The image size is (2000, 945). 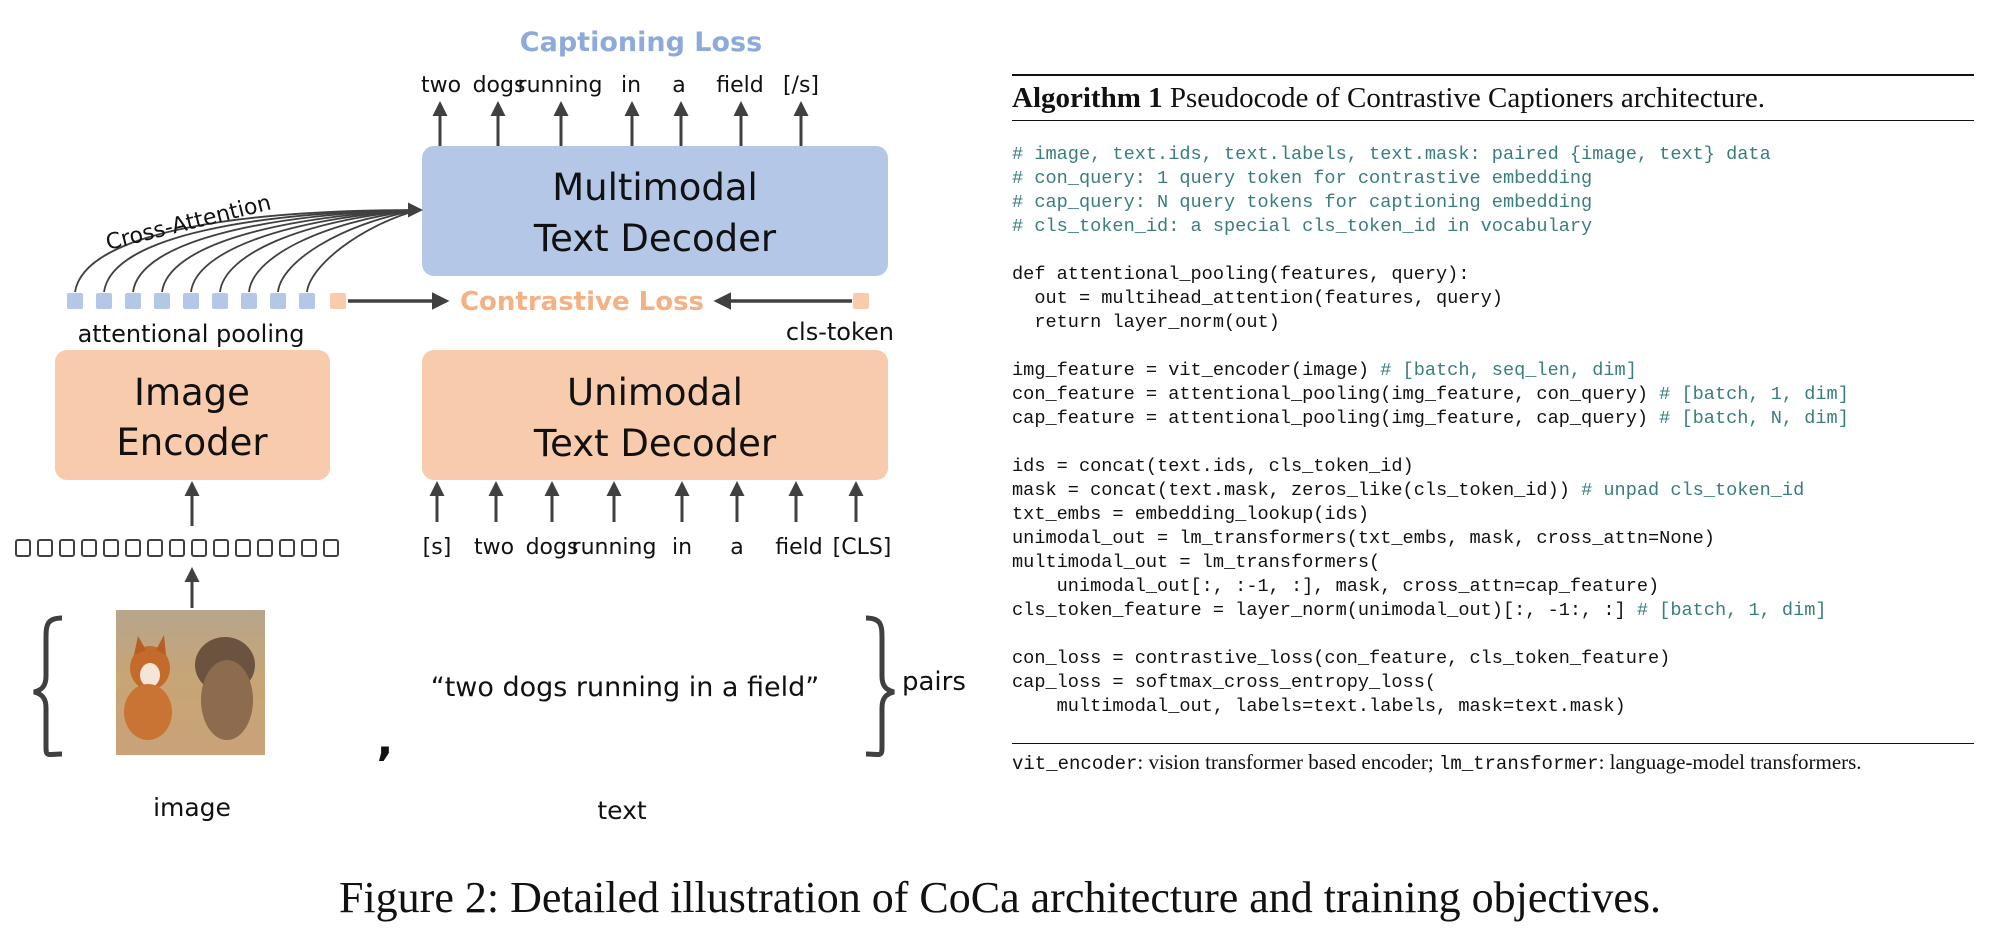 What do you see at coordinates (582, 302) in the screenshot?
I see `contrastive-loss-label: Contrastive Loss` at bounding box center [582, 302].